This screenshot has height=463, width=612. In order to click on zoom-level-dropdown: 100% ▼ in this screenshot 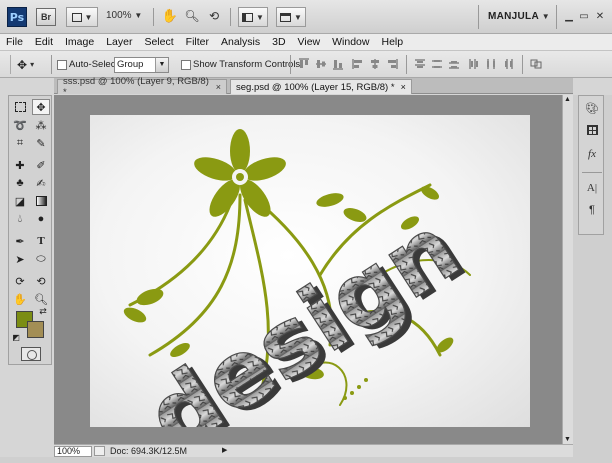, I will do `click(124, 15)`.